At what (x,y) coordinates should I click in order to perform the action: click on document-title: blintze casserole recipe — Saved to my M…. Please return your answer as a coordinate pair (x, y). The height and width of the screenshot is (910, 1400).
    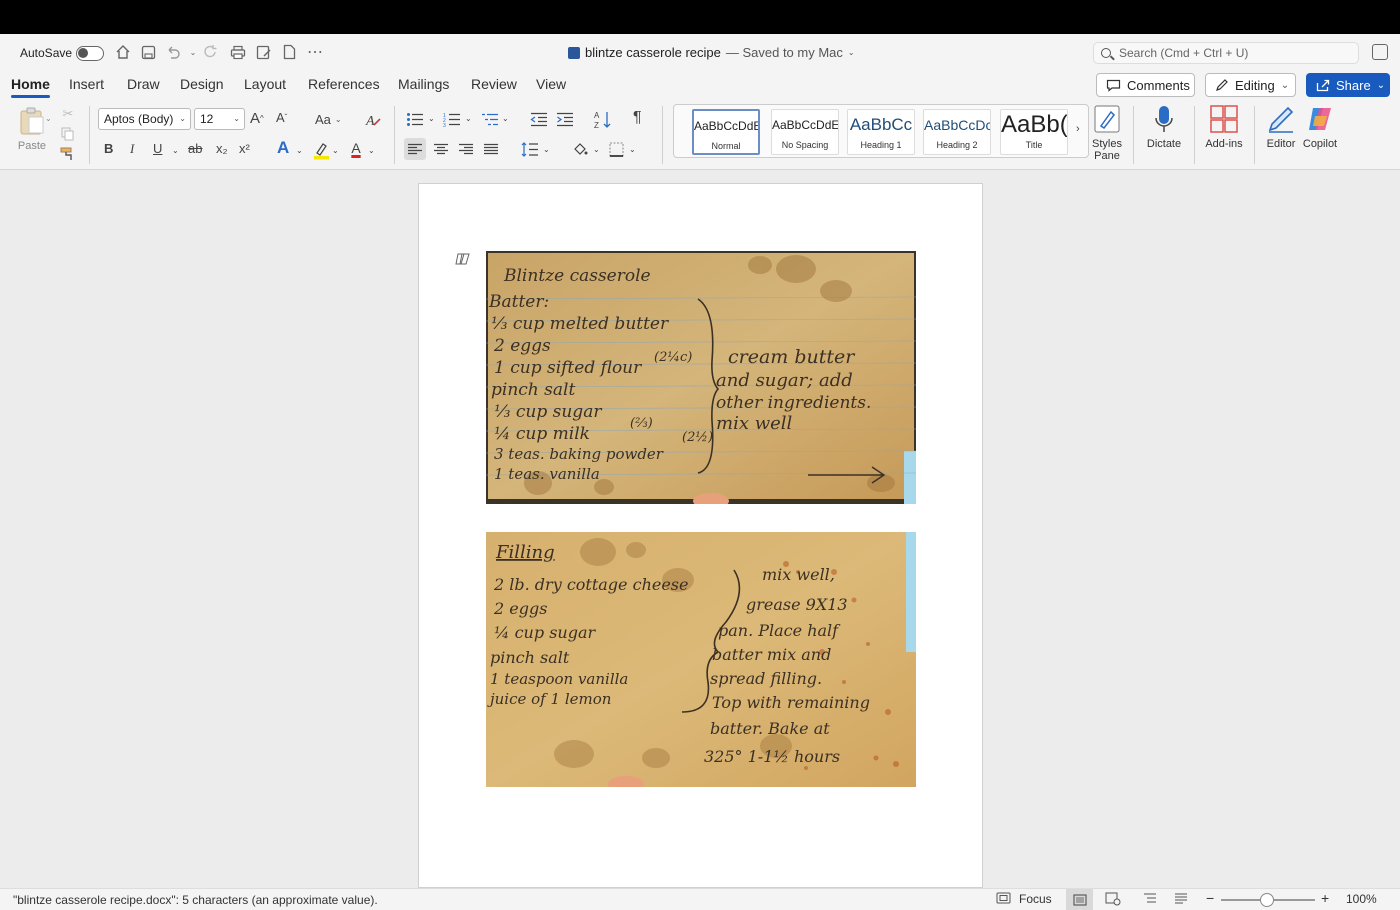
    Looking at the image, I should click on (711, 52).